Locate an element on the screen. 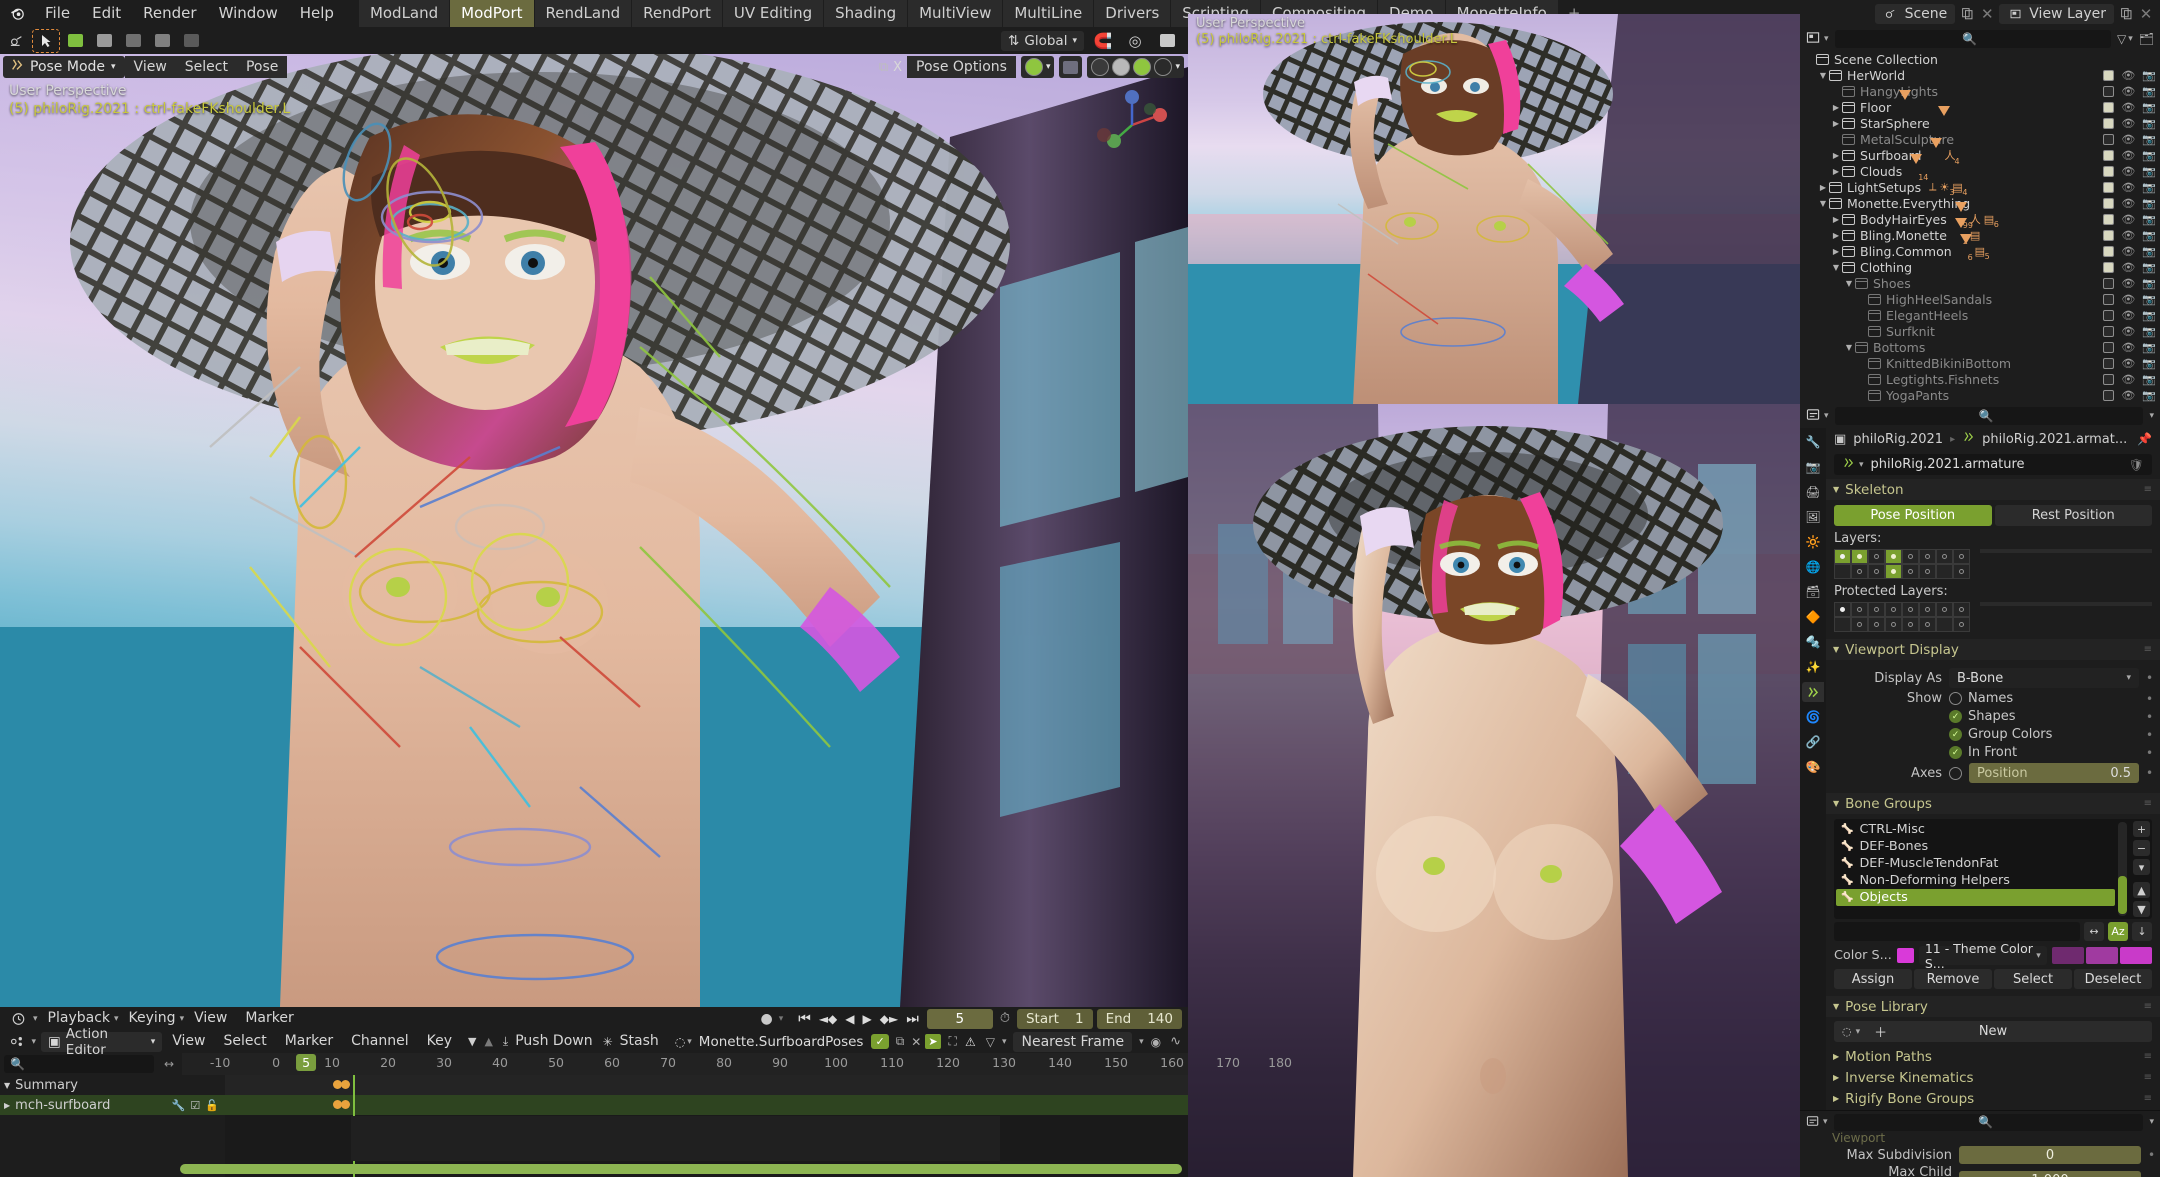  modifier-icon: 🔧 is located at coordinates (179, 1105).